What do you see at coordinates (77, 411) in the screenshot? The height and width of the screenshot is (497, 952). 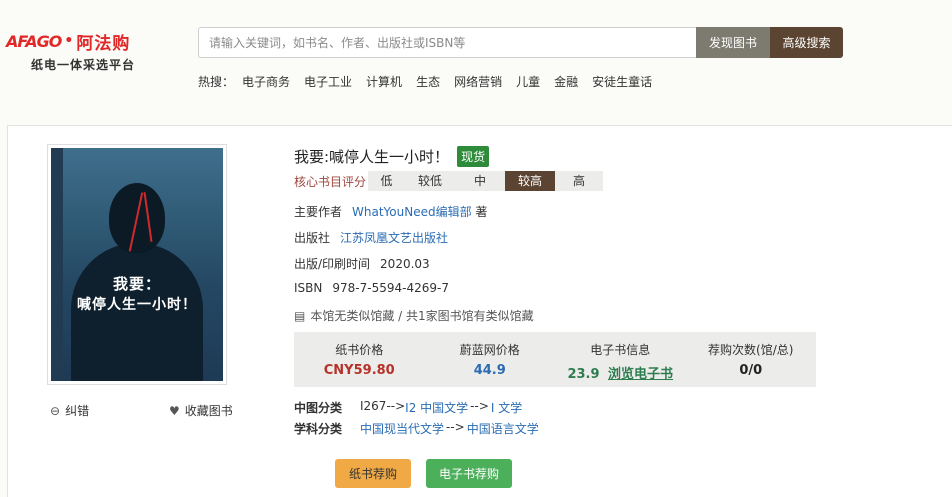 I see `report-error-label: 纠错` at bounding box center [77, 411].